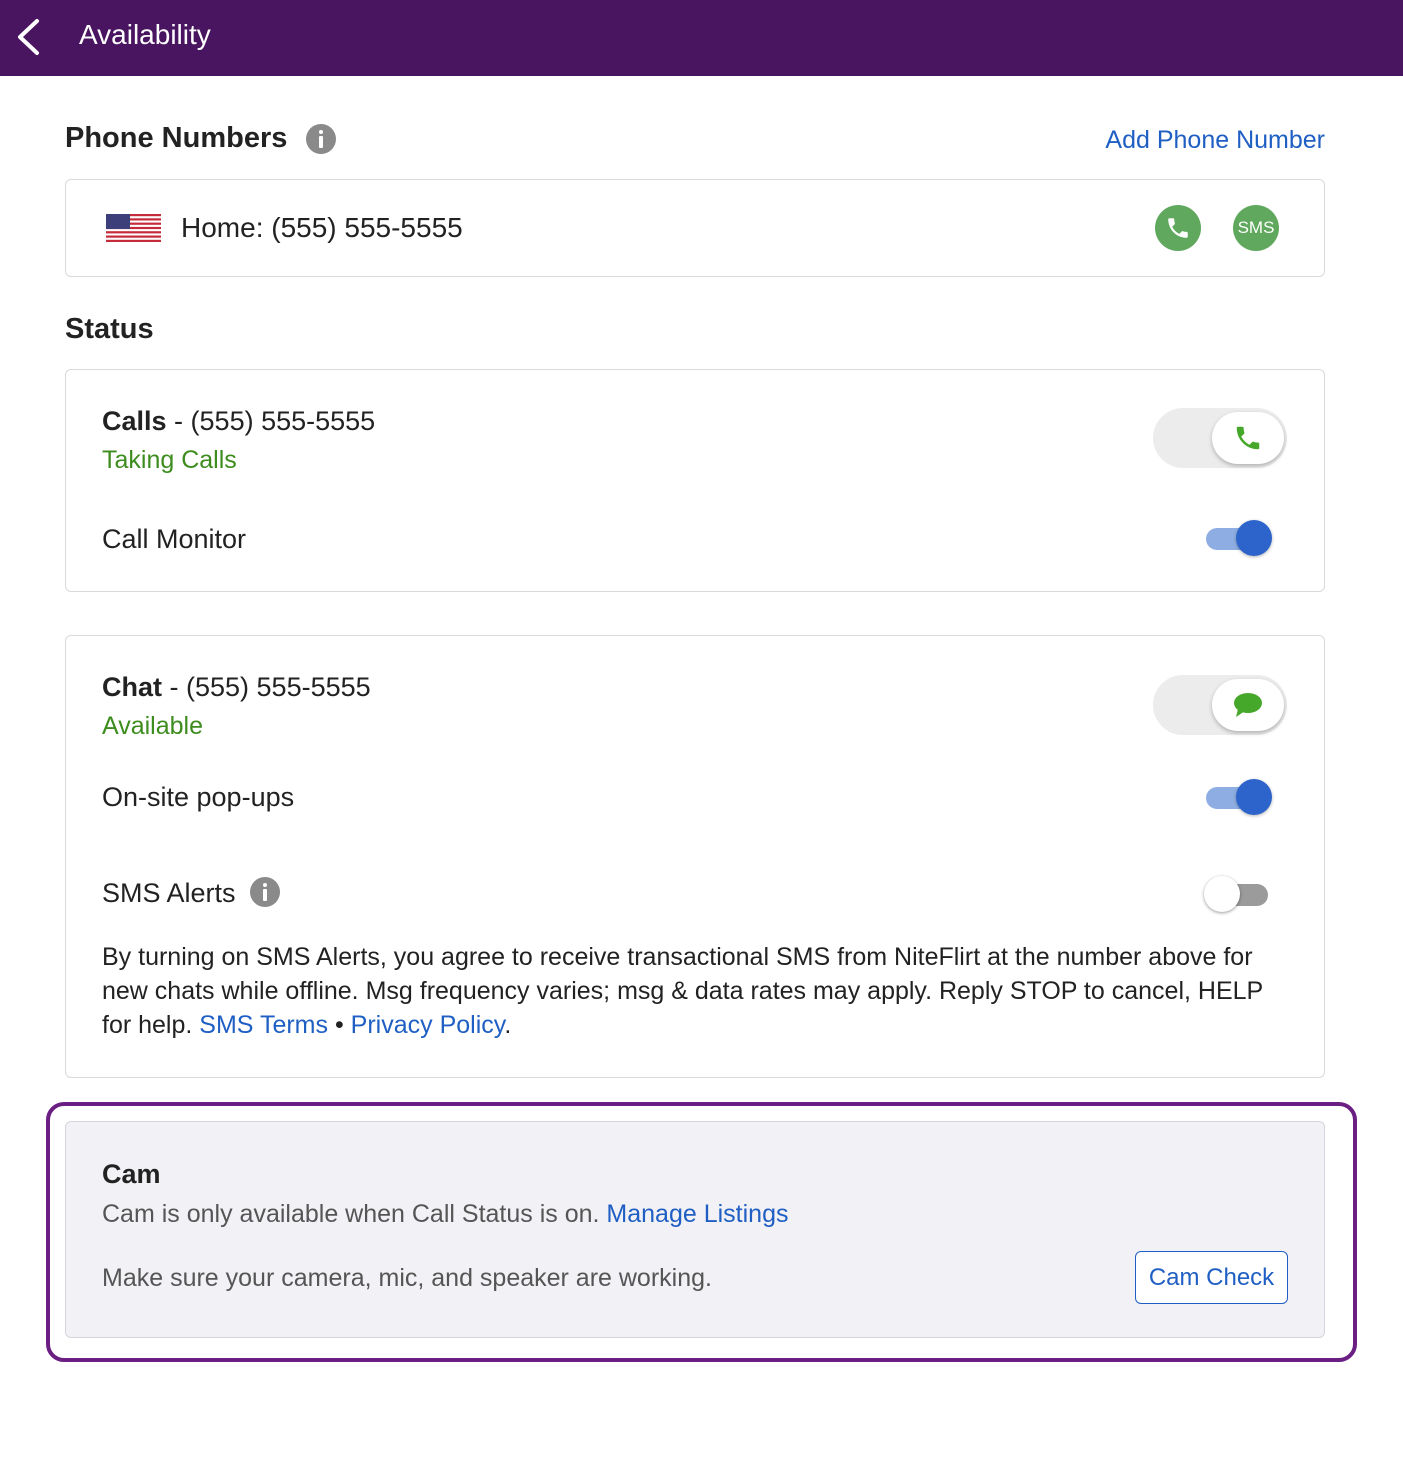 This screenshot has height=1462, width=1403. I want to click on calls-status-text: Taking Calls, so click(169, 460).